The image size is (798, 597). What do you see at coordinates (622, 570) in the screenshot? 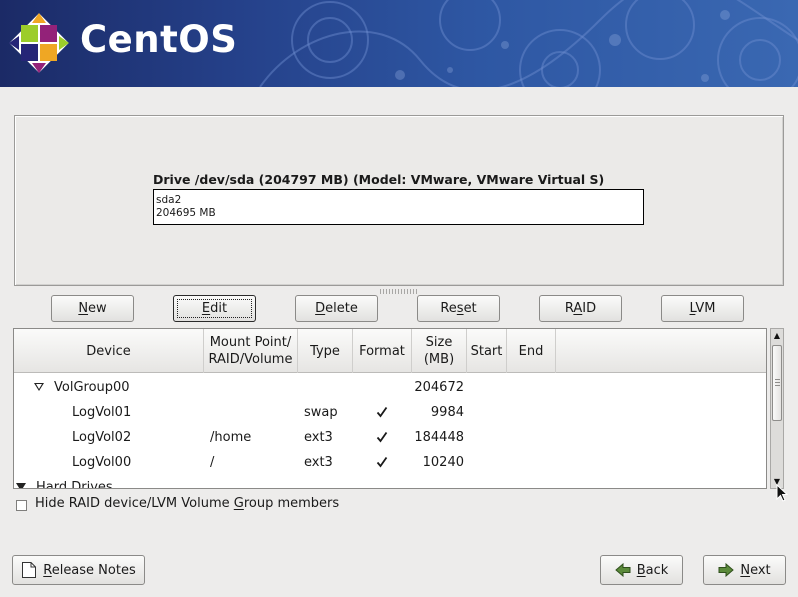
I see `arrow-left-icon` at bounding box center [622, 570].